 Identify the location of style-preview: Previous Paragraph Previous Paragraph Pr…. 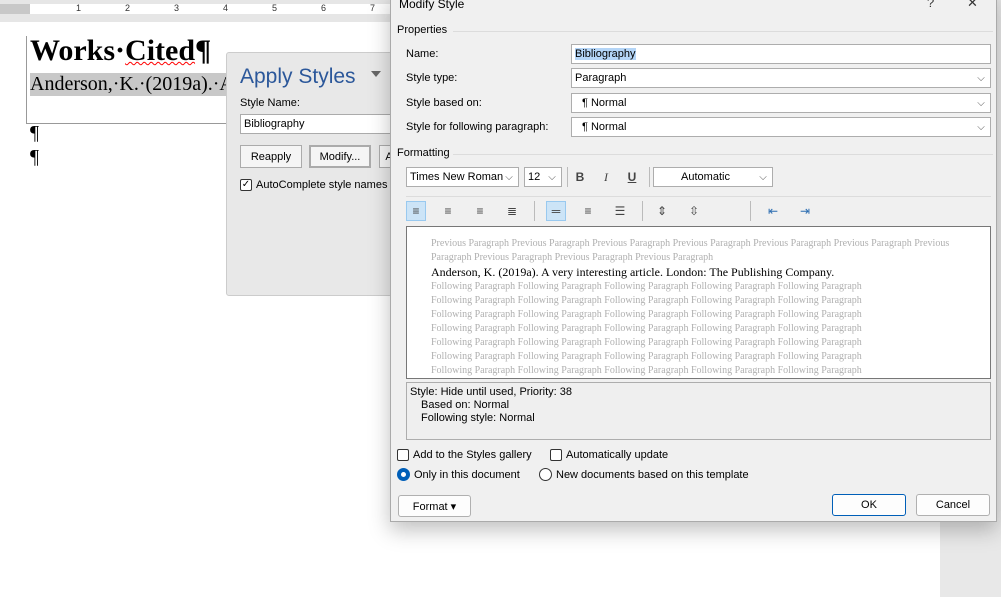
(698, 302).